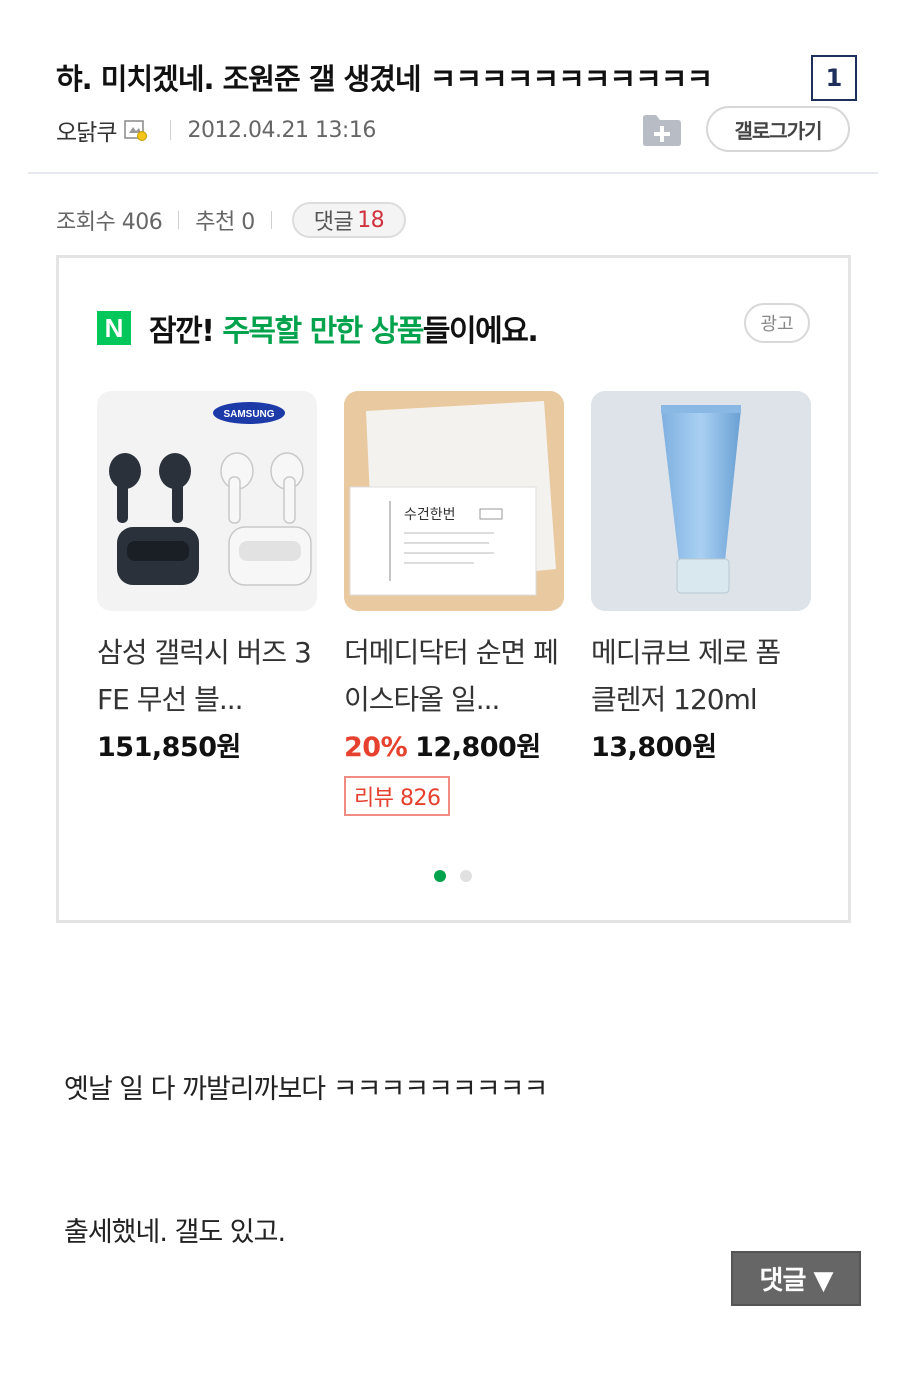 The width and height of the screenshot is (900, 1391). I want to click on face-towel-image: 수건한번, so click(454, 501).